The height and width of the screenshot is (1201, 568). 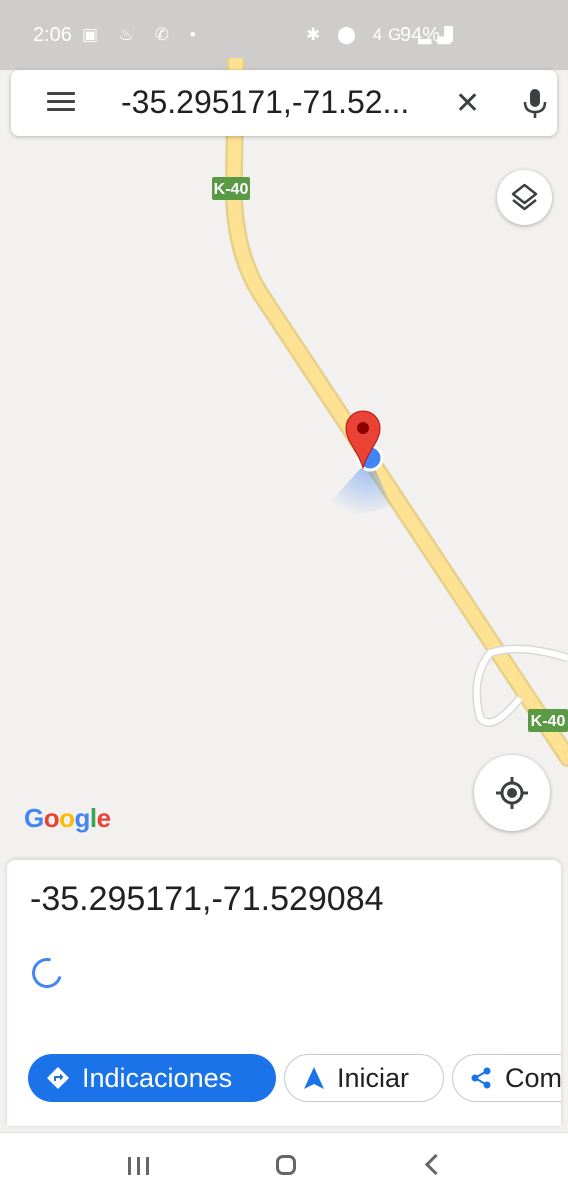 What do you see at coordinates (435, 1164) in the screenshot?
I see `back-icon` at bounding box center [435, 1164].